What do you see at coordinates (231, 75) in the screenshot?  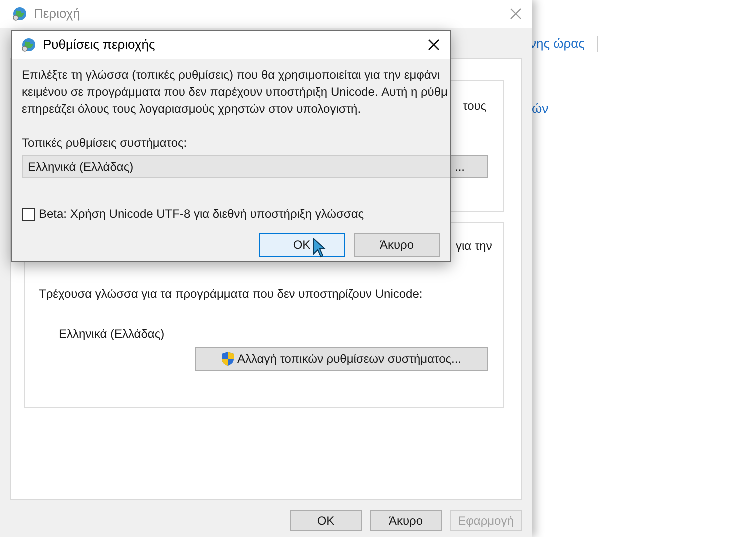 I see `description-text: Επιλέξτε τη γλώσσα (τοπικές ρυθμίσεις) που θα χρησιμοποιείται για την εμφάνι` at bounding box center [231, 75].